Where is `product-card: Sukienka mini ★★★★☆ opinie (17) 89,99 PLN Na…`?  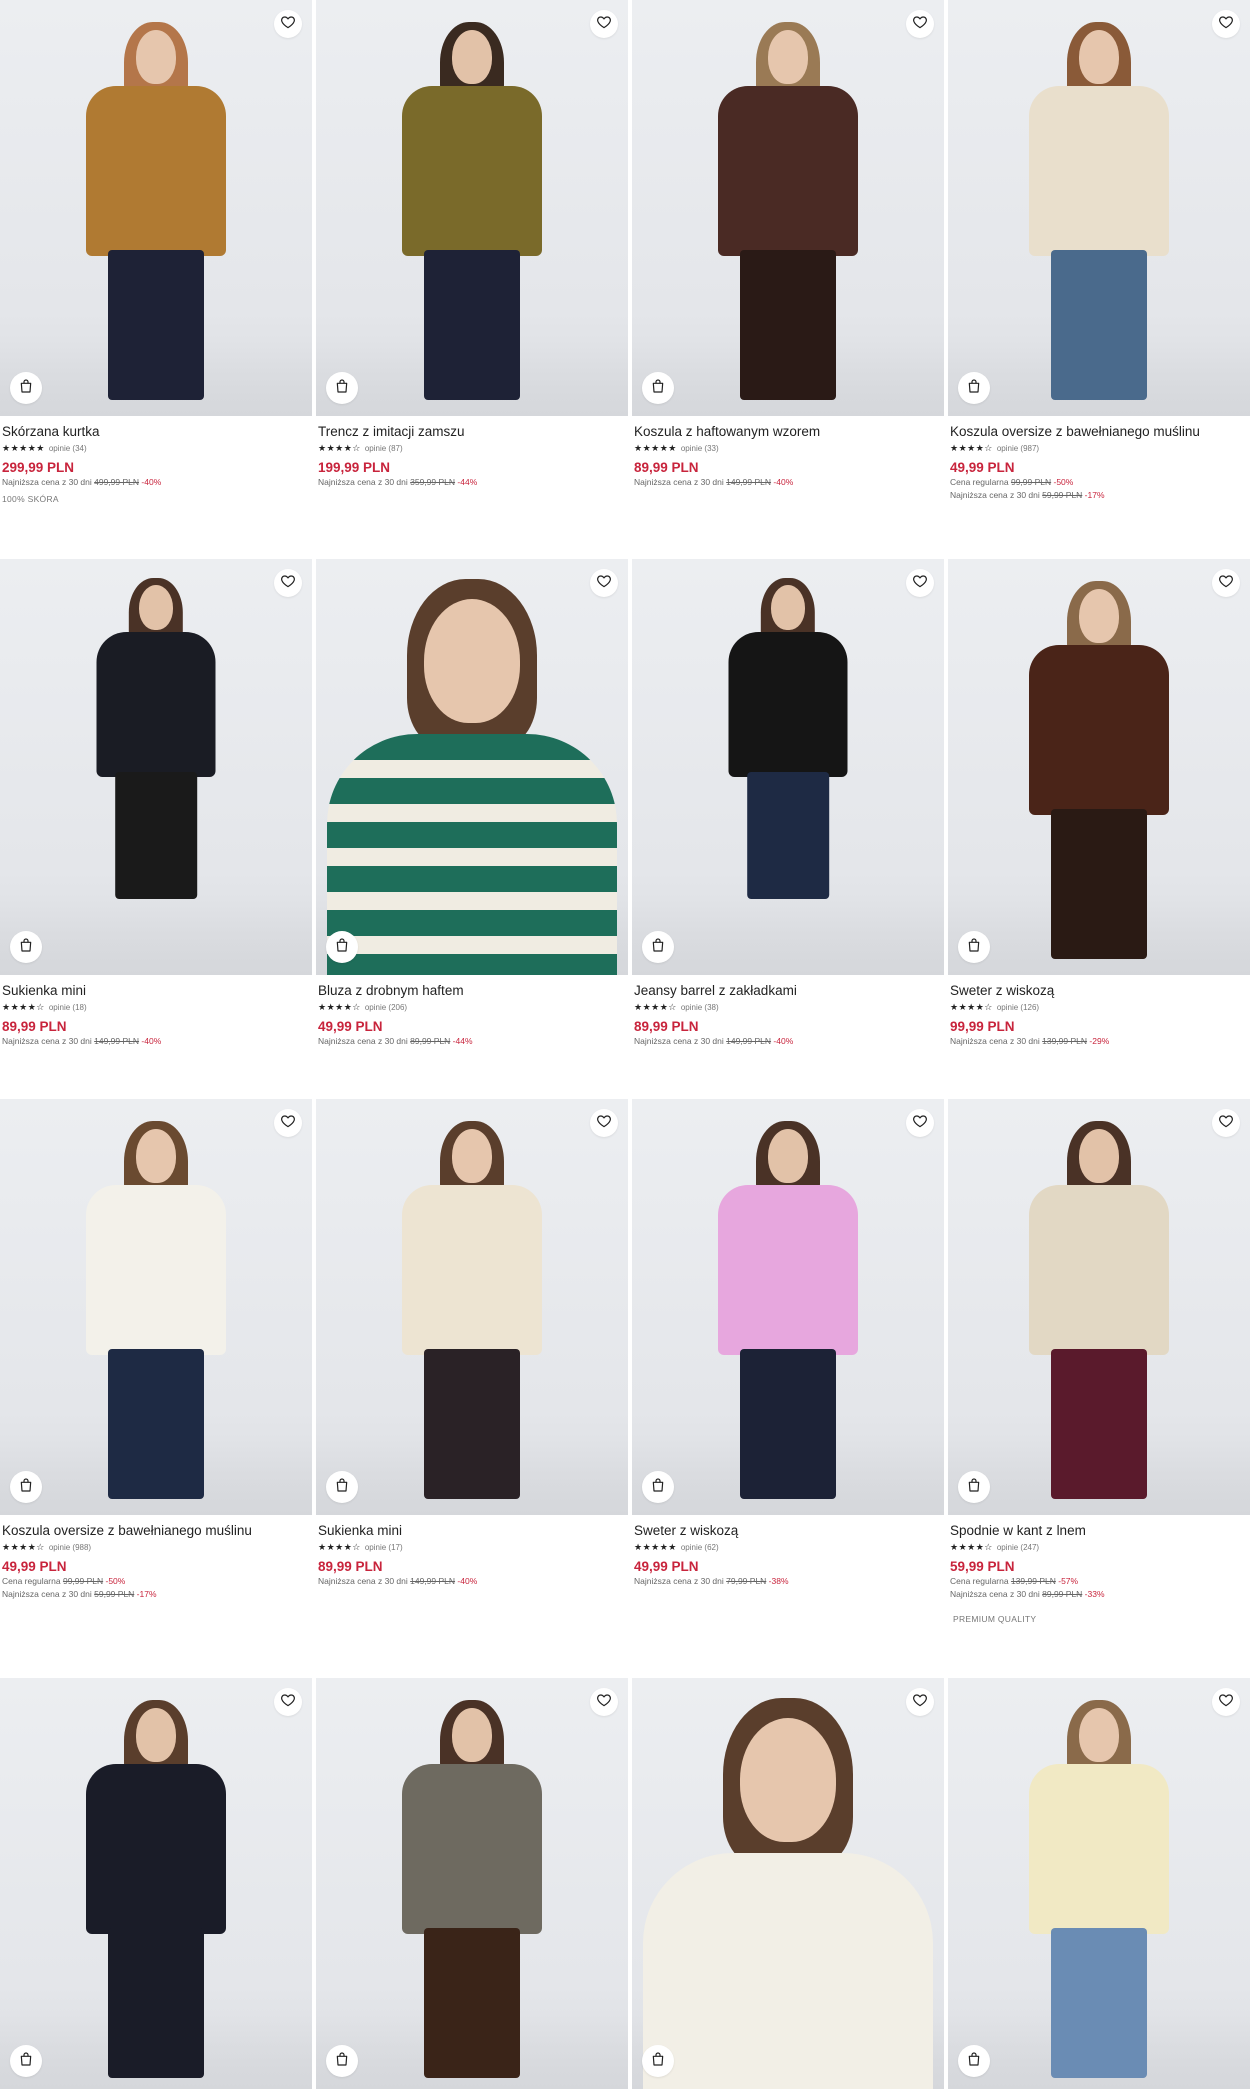
product-card: Sukienka mini ★★★★☆ opinie (17) 89,99 PLN Na… is located at coordinates (472, 1343).